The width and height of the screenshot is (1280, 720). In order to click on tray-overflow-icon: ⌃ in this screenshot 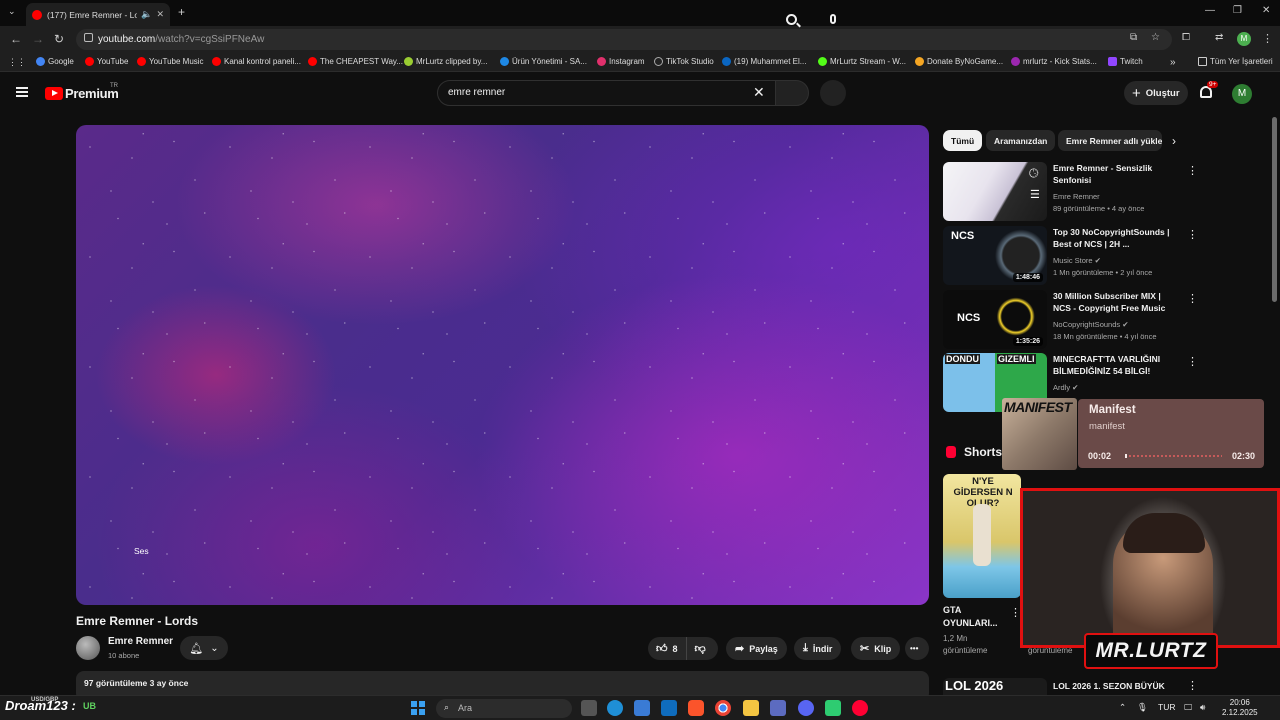, I will do `click(1122, 707)`.